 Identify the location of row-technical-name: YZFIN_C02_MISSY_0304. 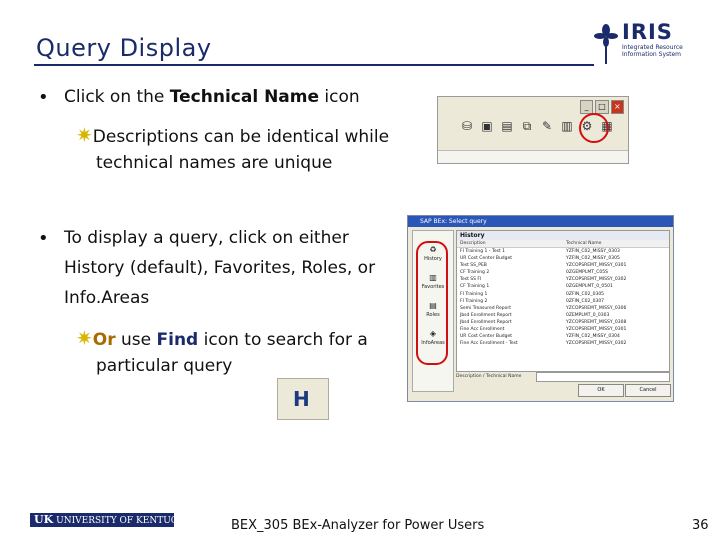
(593, 337).